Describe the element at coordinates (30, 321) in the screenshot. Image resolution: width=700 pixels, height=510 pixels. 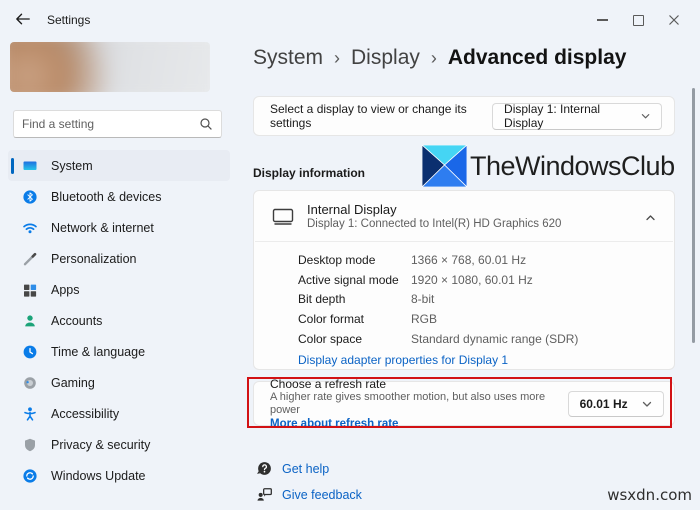
I see `accounts-icon` at that location.